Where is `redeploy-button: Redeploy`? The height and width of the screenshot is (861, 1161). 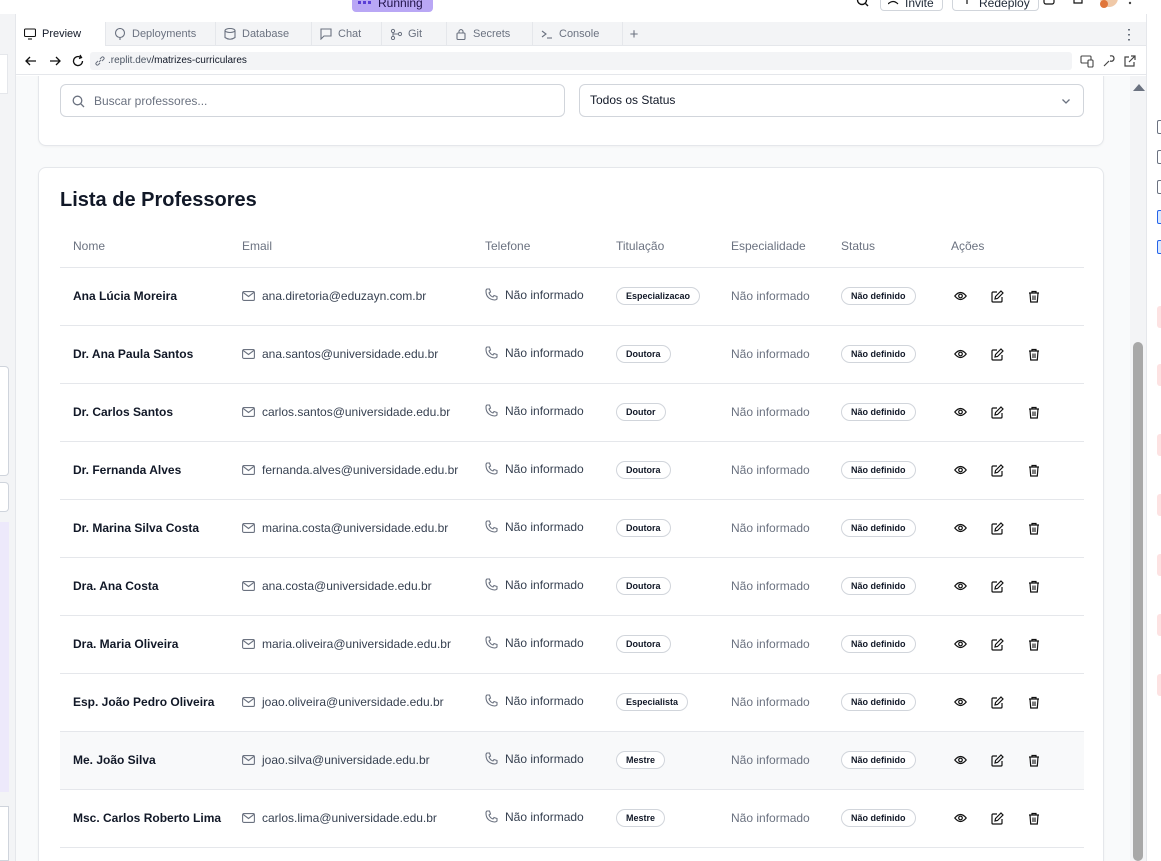
redeploy-button: Redeploy is located at coordinates (995, 5).